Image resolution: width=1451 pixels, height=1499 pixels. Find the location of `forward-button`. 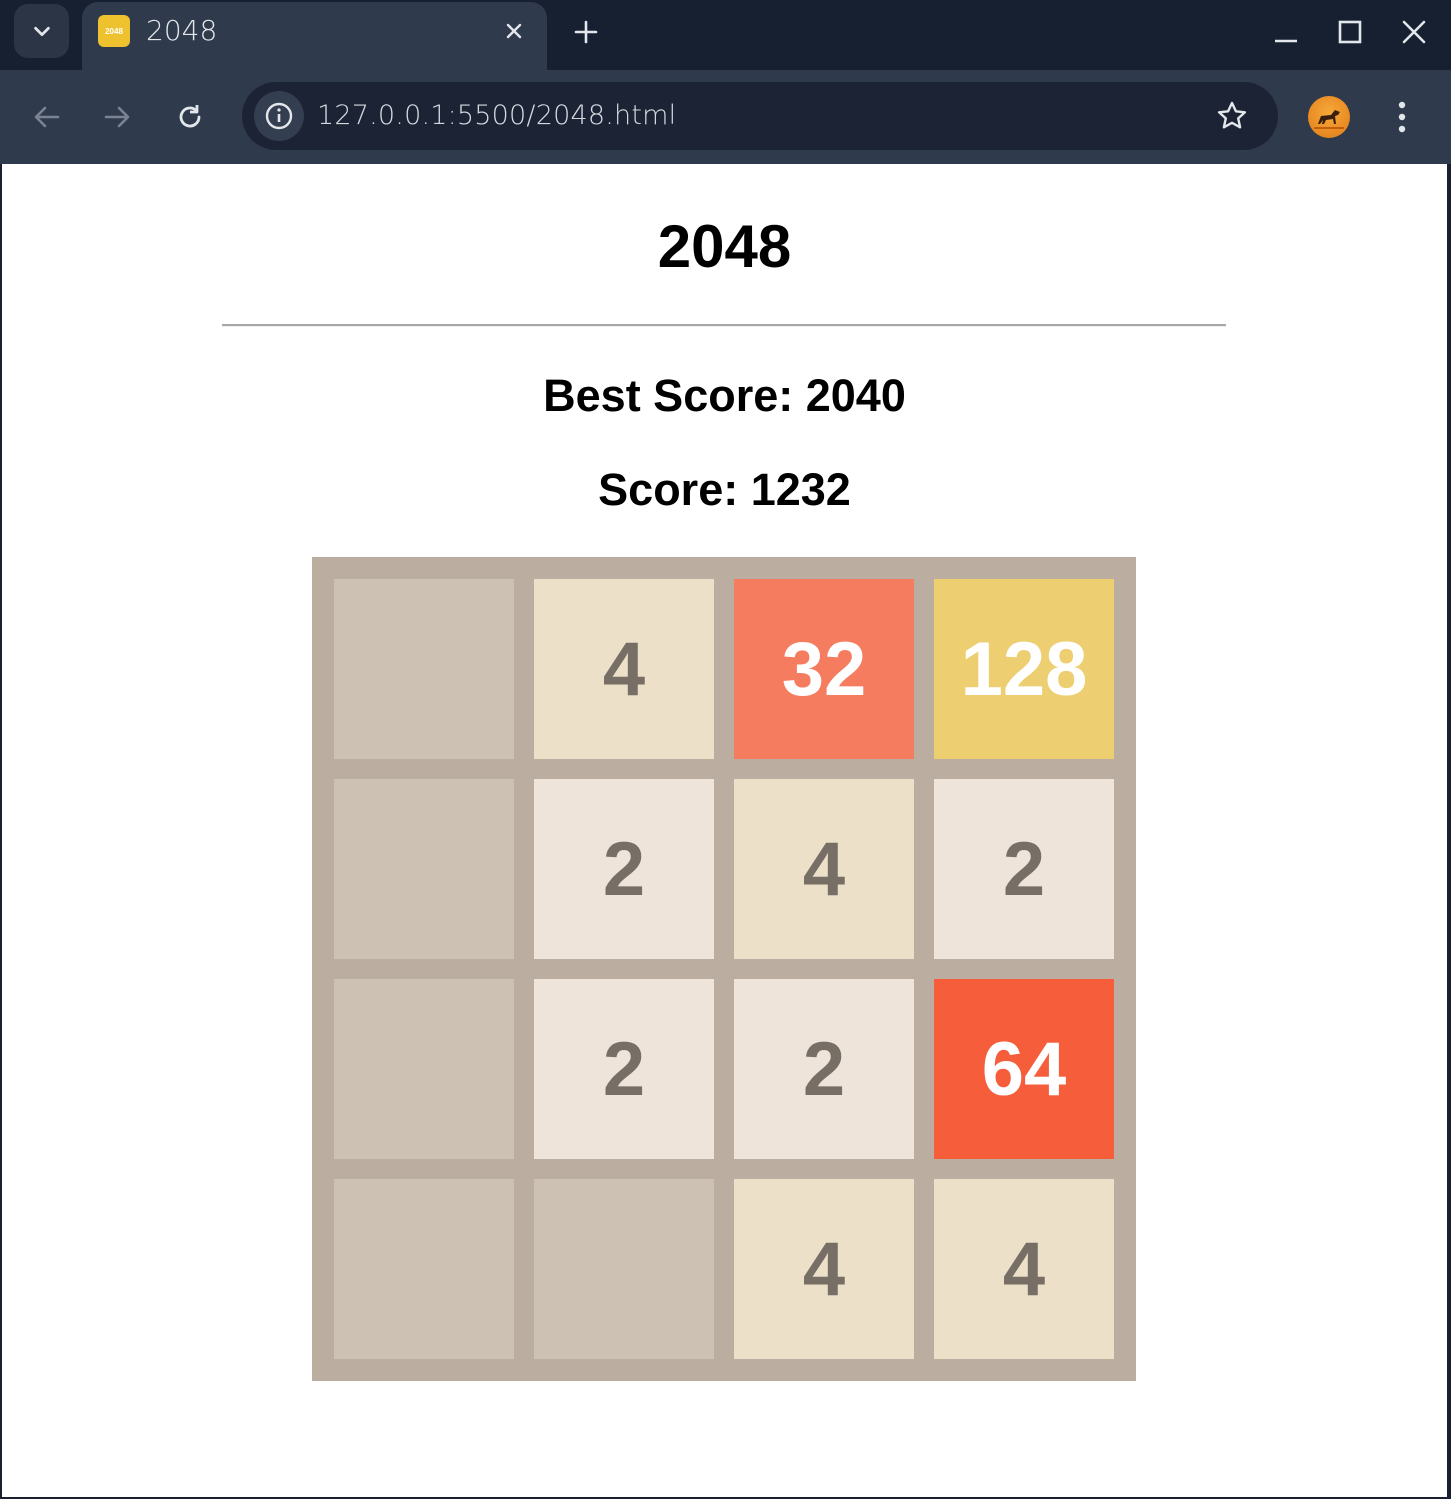

forward-button is located at coordinates (117, 117).